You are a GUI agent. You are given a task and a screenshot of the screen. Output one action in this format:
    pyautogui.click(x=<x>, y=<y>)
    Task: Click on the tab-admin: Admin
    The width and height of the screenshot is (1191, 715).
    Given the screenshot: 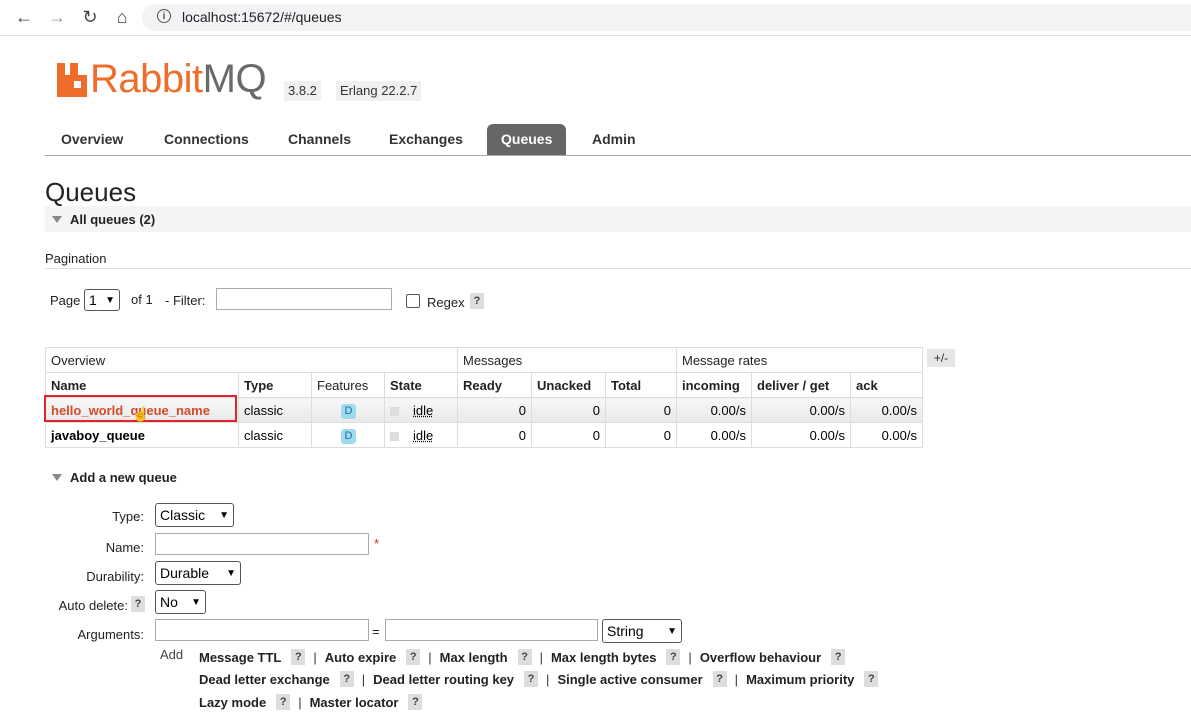 What is the action you would take?
    pyautogui.click(x=614, y=139)
    